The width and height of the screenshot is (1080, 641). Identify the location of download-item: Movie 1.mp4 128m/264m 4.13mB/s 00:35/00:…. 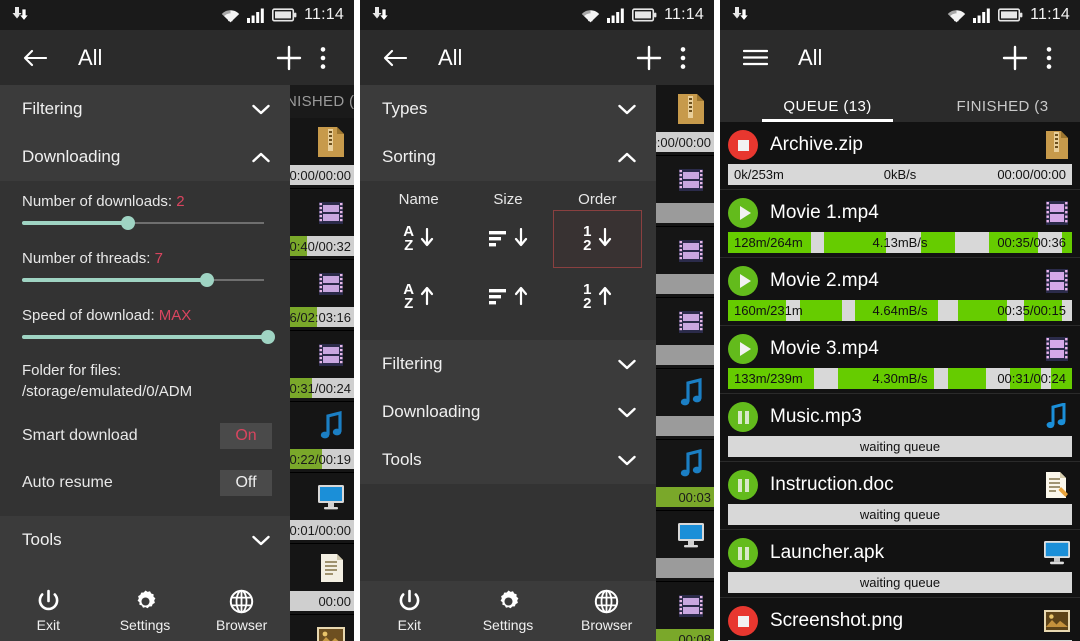
(900, 224).